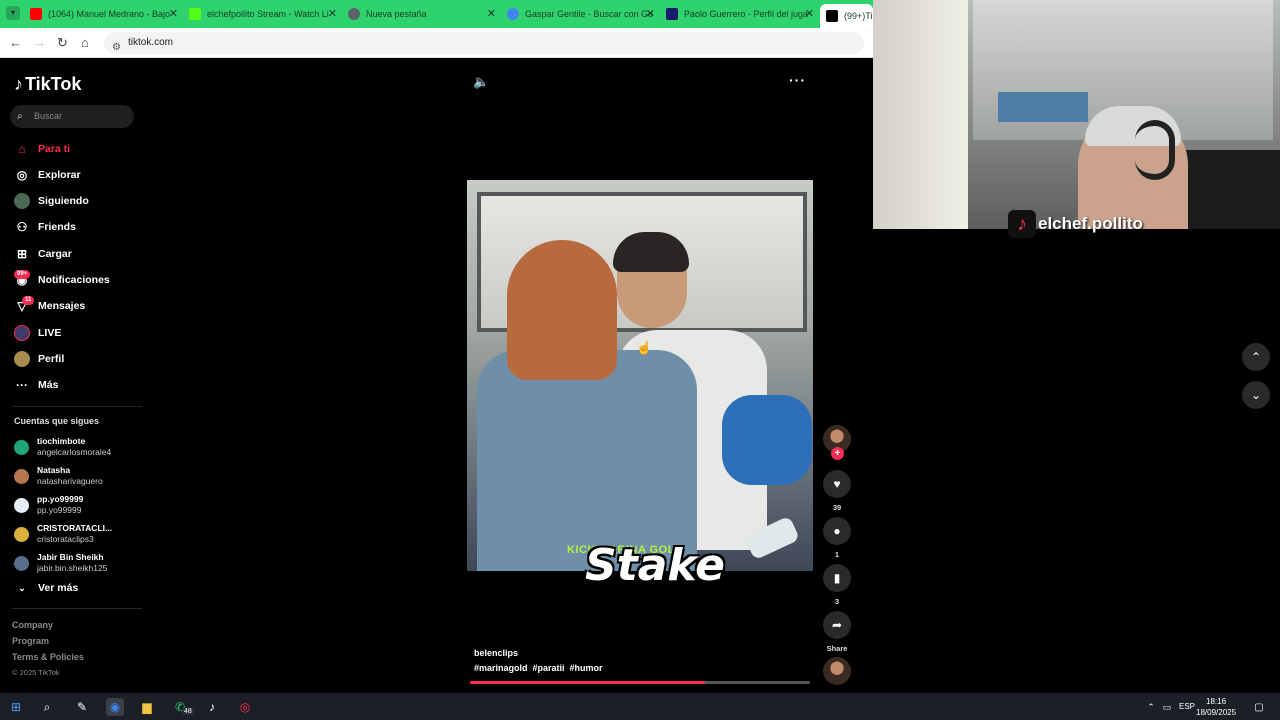 The width and height of the screenshot is (1280, 720). Describe the element at coordinates (832, 16) in the screenshot. I see `tiktok-icon` at that location.